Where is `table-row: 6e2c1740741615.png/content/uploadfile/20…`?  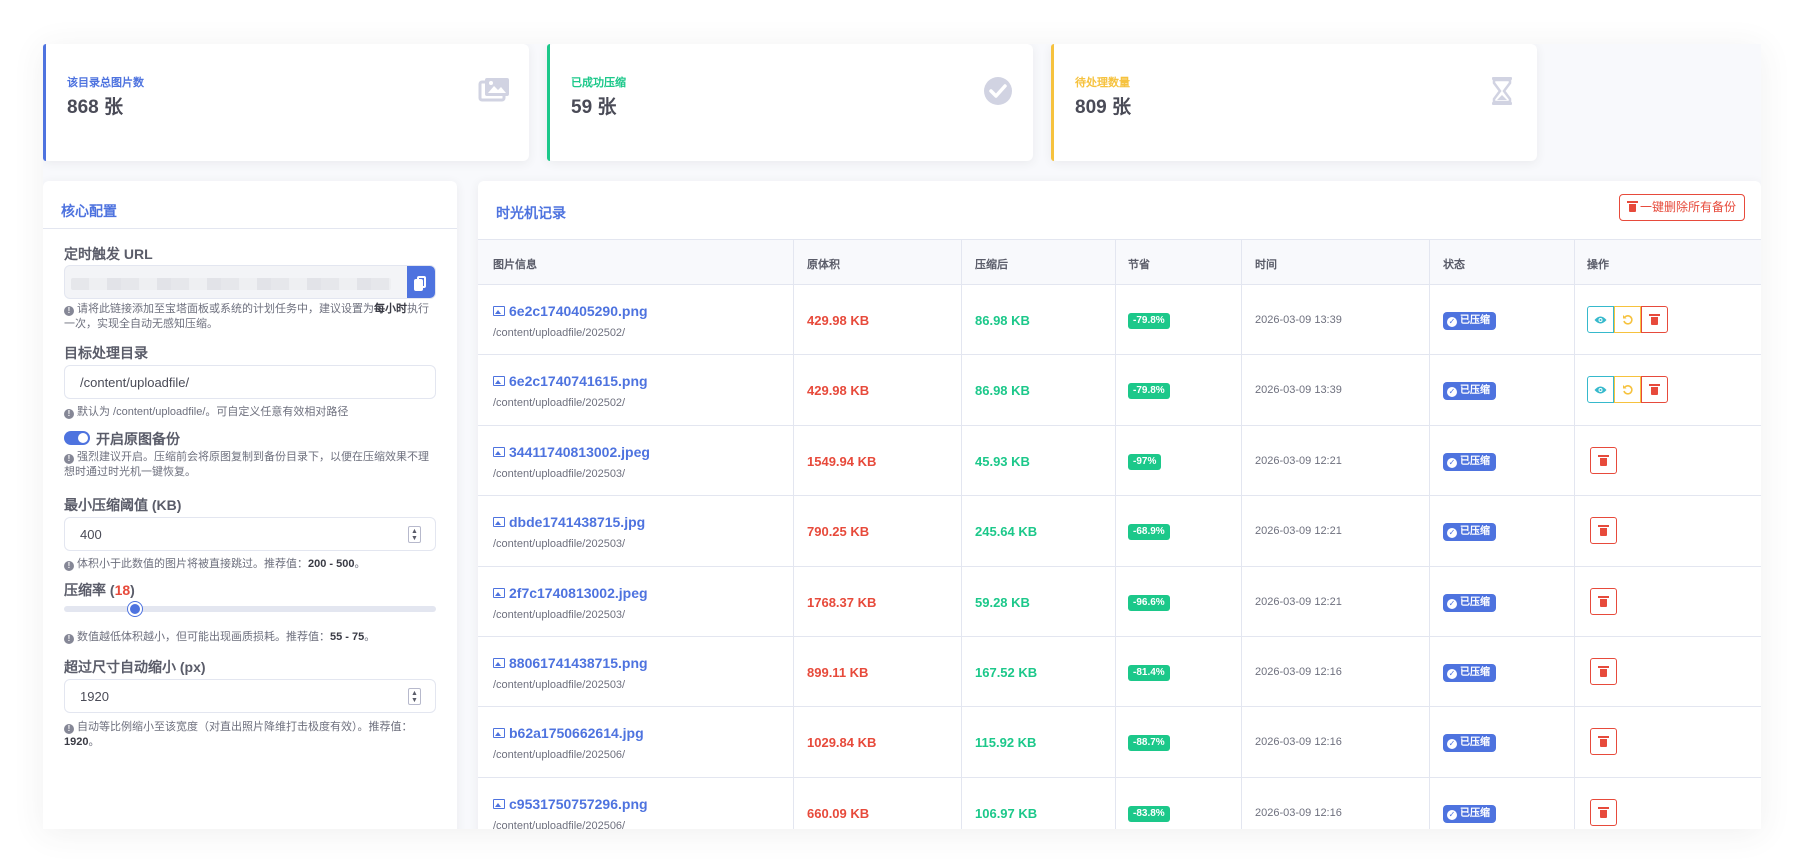 table-row: 6e2c1740741615.png/content/uploadfile/20… is located at coordinates (1119, 390).